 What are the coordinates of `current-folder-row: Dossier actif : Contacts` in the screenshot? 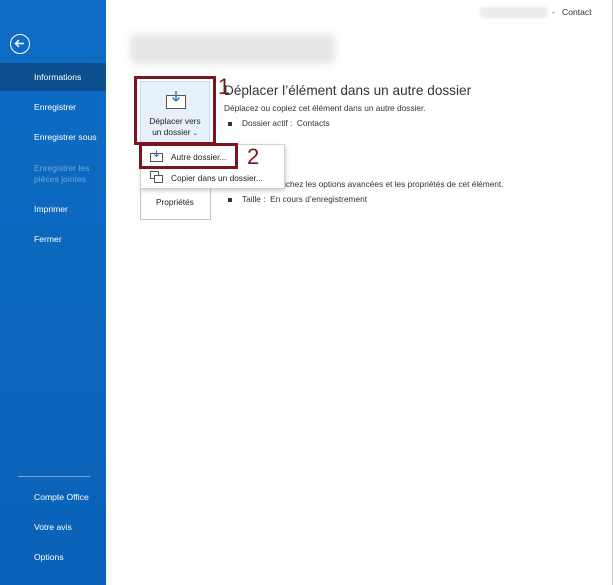 It's located at (279, 123).